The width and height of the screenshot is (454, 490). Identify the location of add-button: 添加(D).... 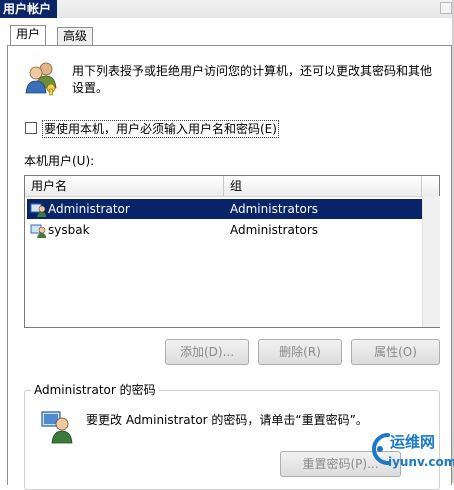
(207, 352).